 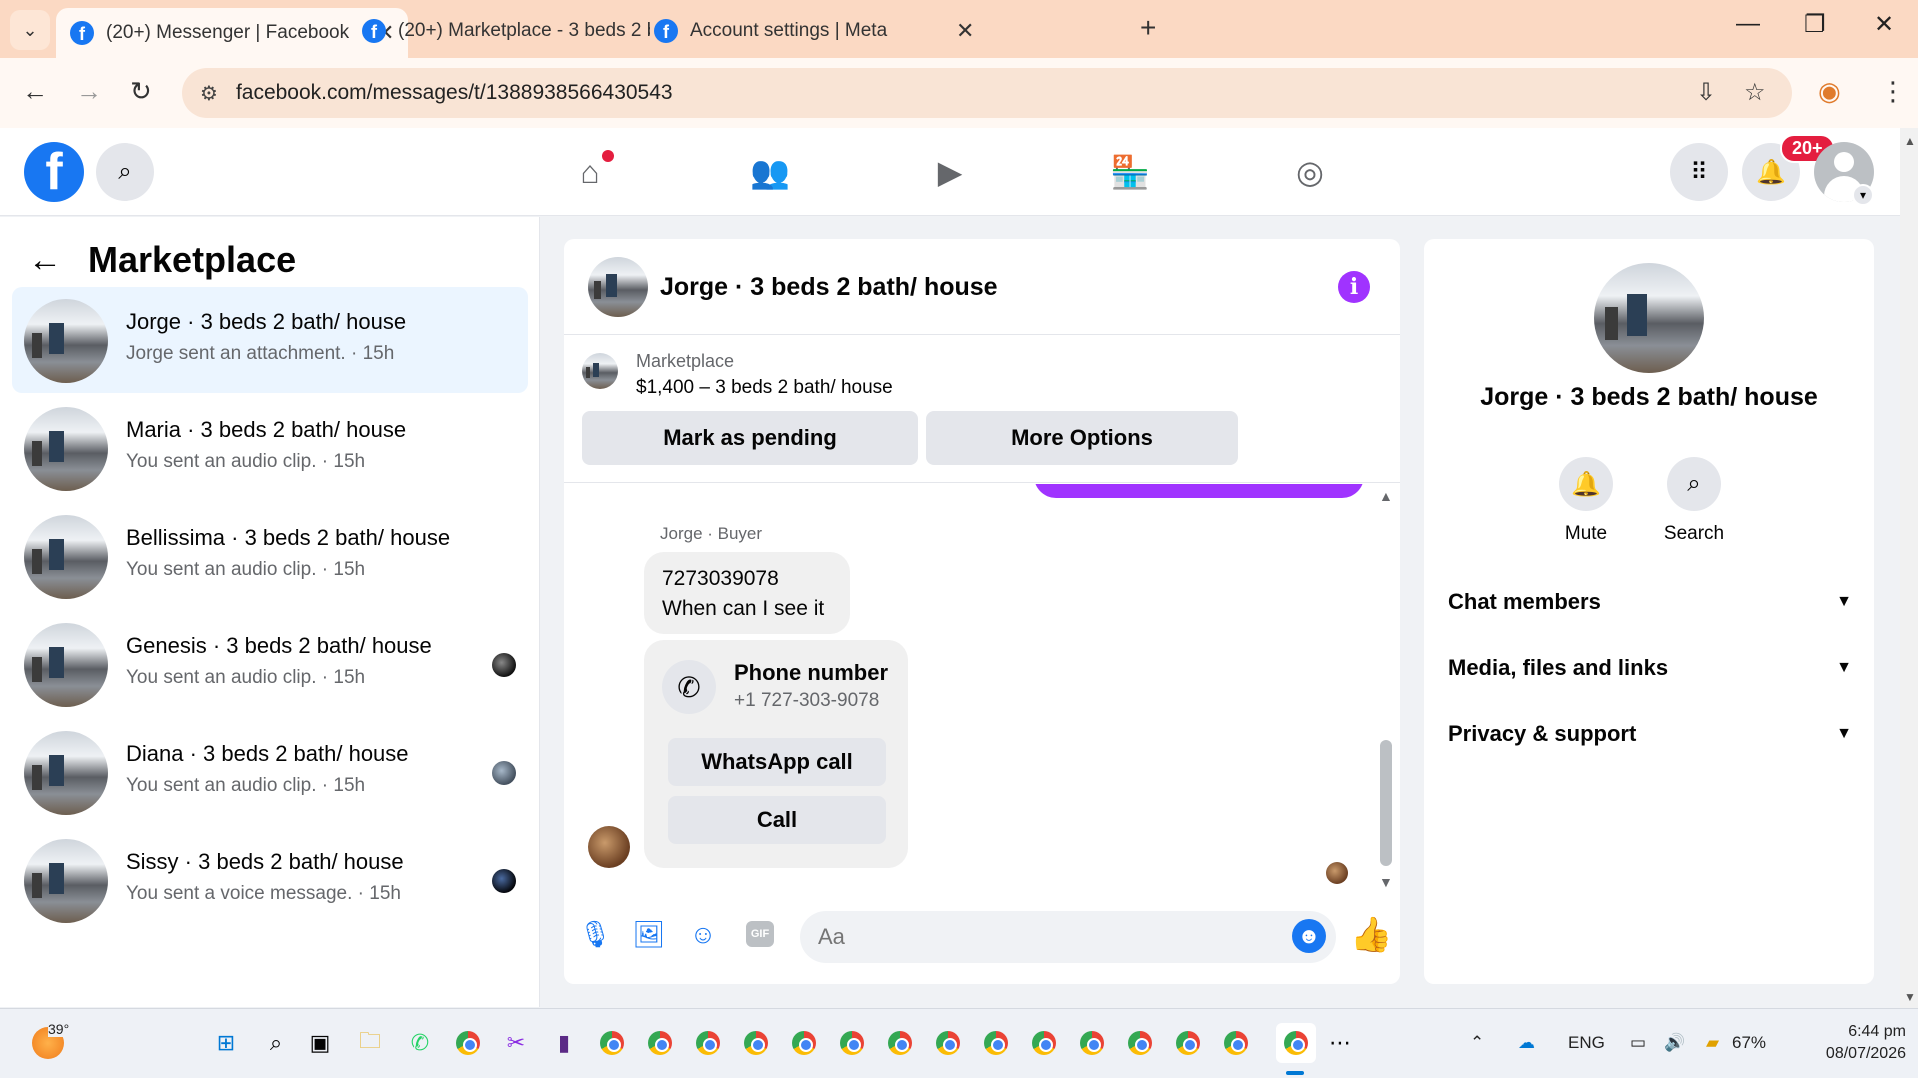 I want to click on section-media-files-links: Media, files and links ▼, so click(x=1650, y=668).